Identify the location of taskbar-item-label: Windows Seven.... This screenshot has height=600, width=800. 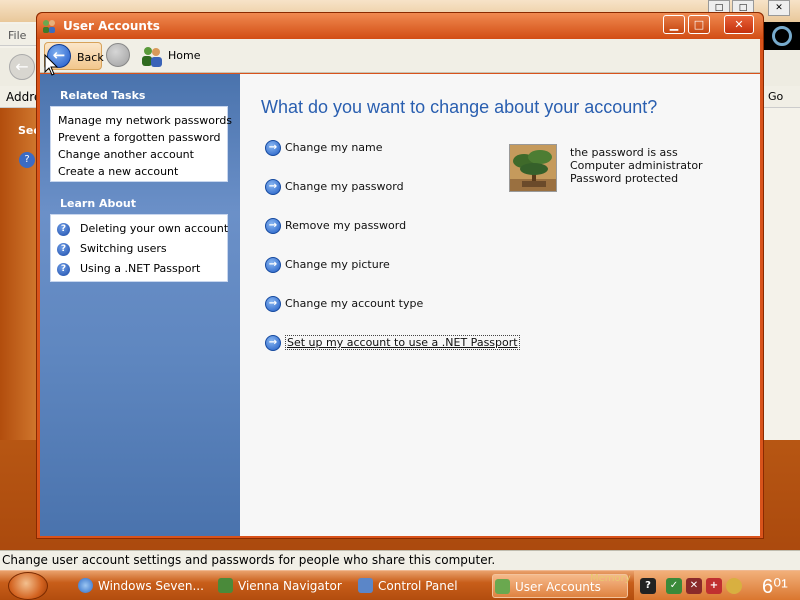
(151, 586).